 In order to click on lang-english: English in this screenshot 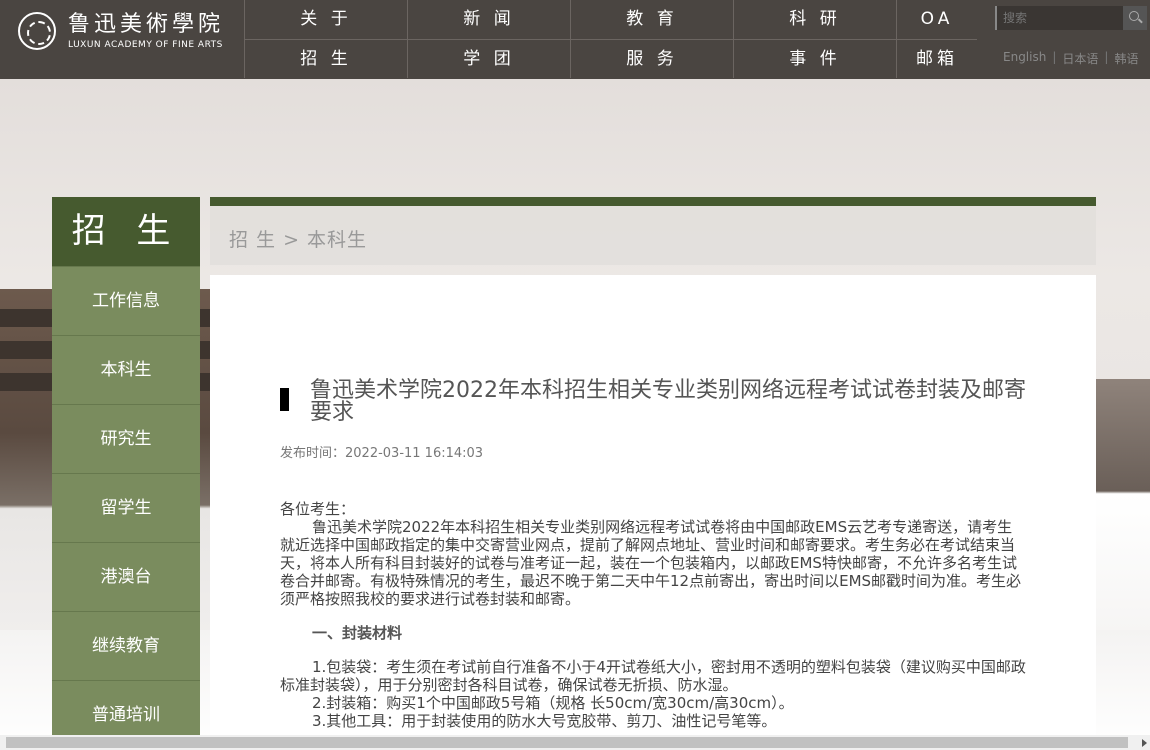, I will do `click(1024, 58)`.